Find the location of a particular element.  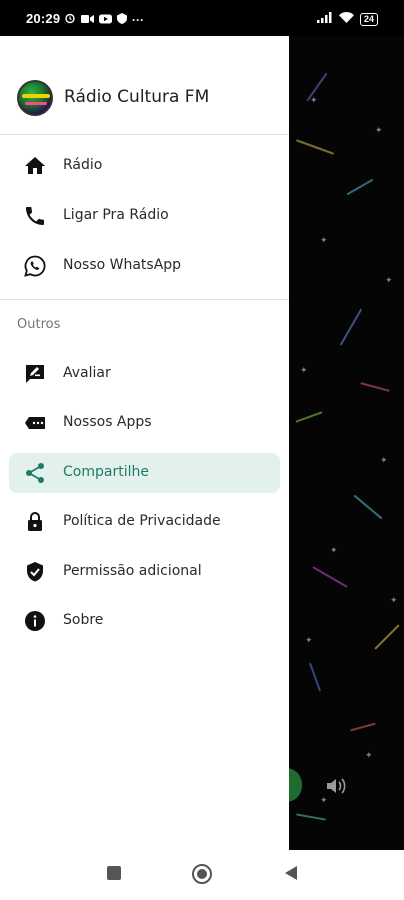

home-icon is located at coordinates (35, 166).